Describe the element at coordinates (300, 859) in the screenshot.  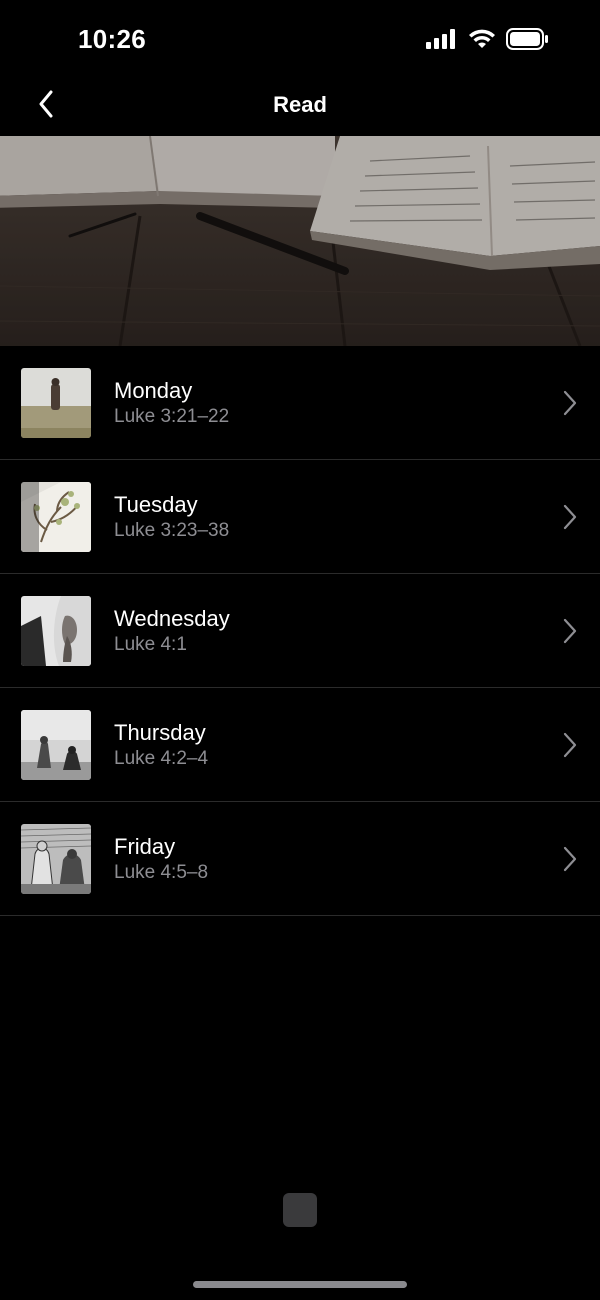
I see `list-item: Friday Luke 4:5–8` at that location.